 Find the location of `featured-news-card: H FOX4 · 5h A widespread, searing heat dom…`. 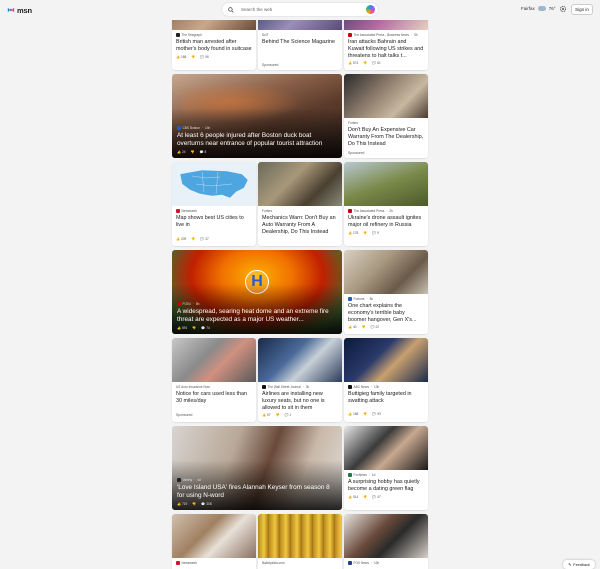

featured-news-card: H FOX4 · 5h A widespread, searing heat dom… is located at coordinates (257, 292).